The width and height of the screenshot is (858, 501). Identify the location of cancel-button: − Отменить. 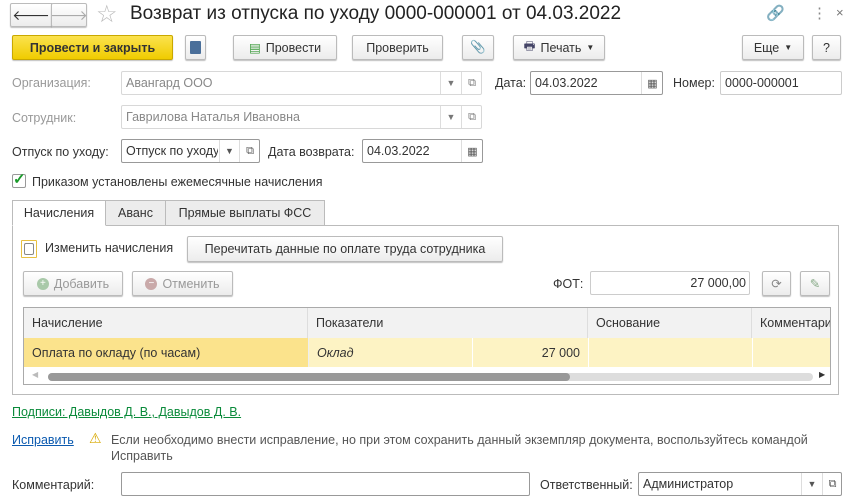
(182, 283).